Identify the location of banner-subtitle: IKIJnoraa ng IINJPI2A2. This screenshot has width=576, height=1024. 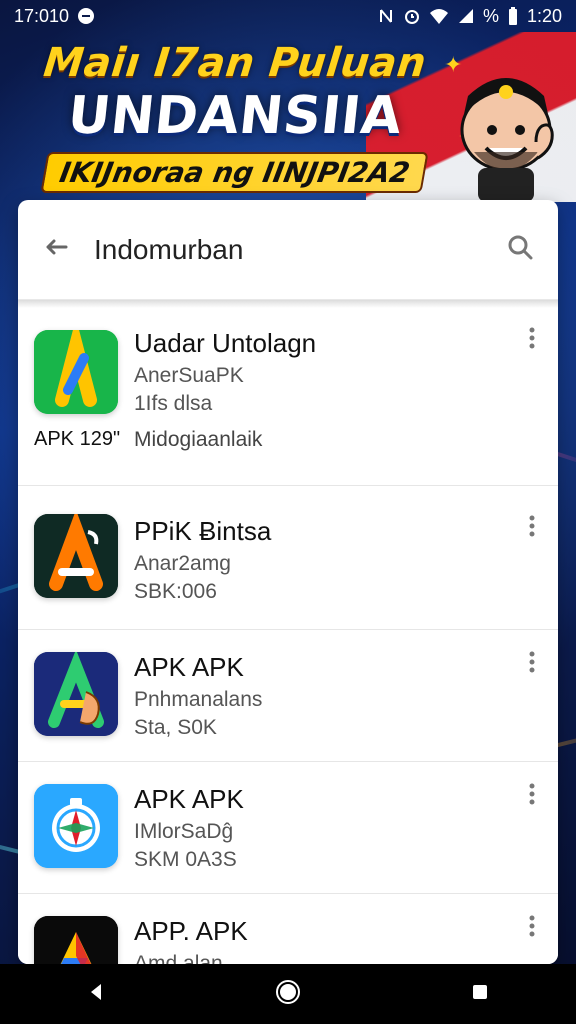
(235, 172).